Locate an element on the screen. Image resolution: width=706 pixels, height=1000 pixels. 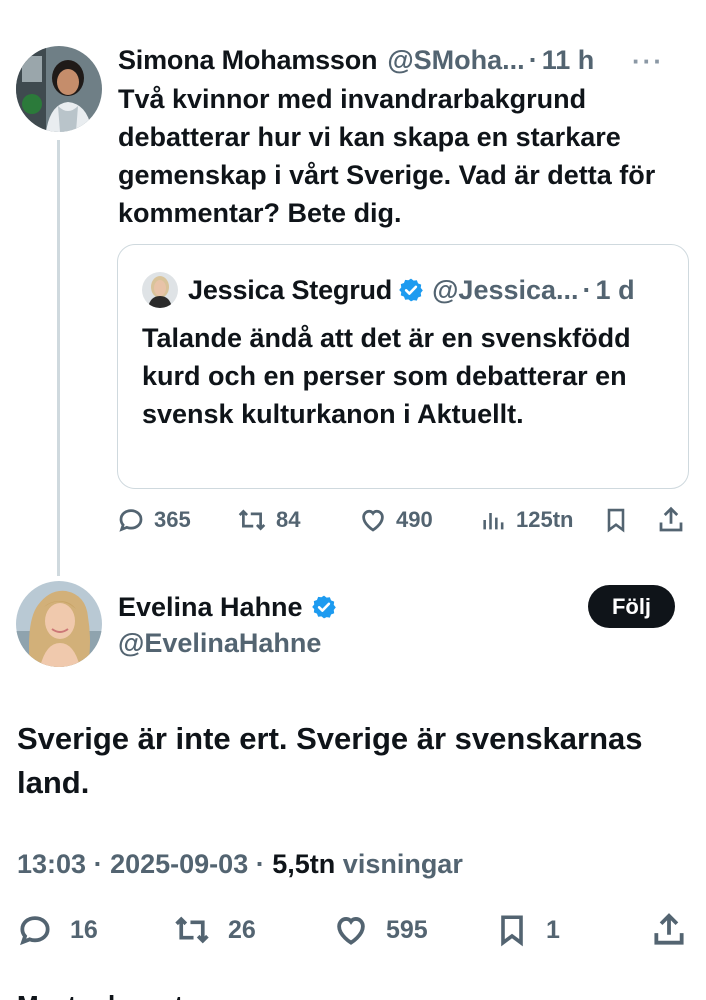
reply-button: 365 is located at coordinates (153, 520).